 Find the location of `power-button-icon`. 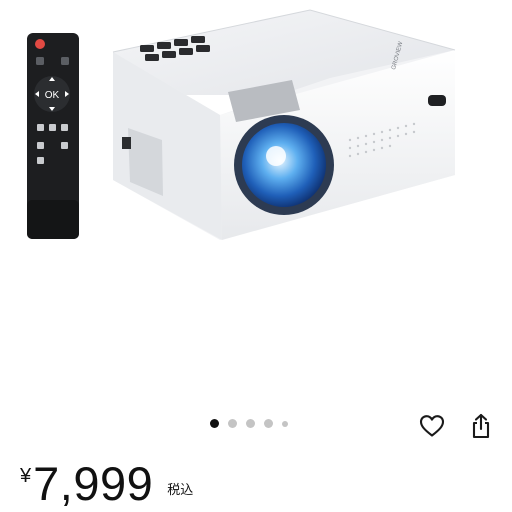

power-button-icon is located at coordinates (40, 44).